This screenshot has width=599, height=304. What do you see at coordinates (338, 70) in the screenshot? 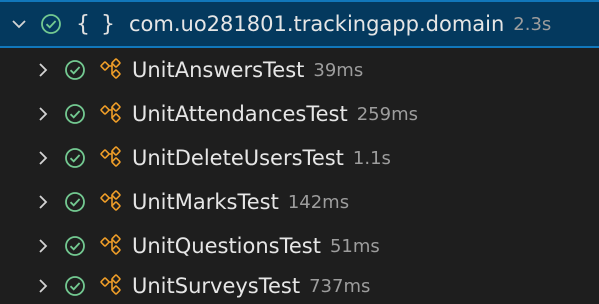
I see `test-duration: 39ms` at bounding box center [338, 70].